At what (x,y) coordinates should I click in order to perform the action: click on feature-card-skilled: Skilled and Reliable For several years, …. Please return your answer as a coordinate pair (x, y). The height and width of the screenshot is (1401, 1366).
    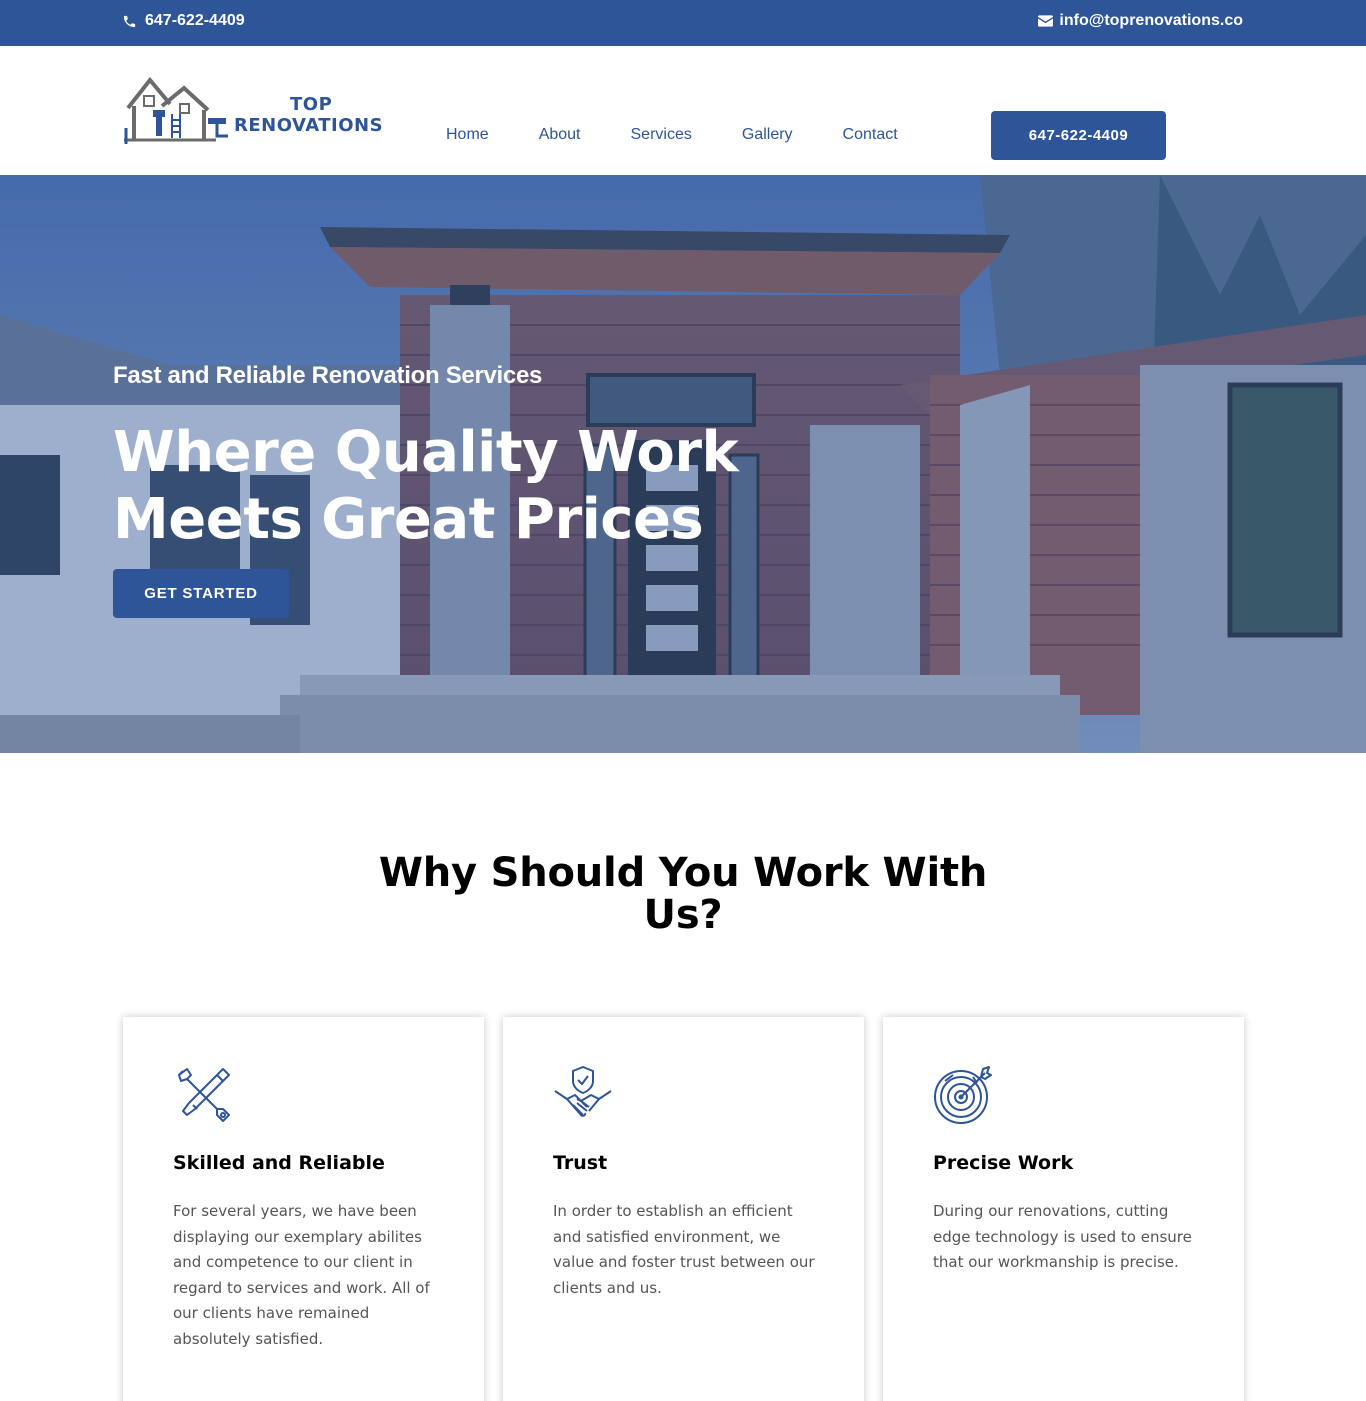
    Looking at the image, I should click on (303, 1209).